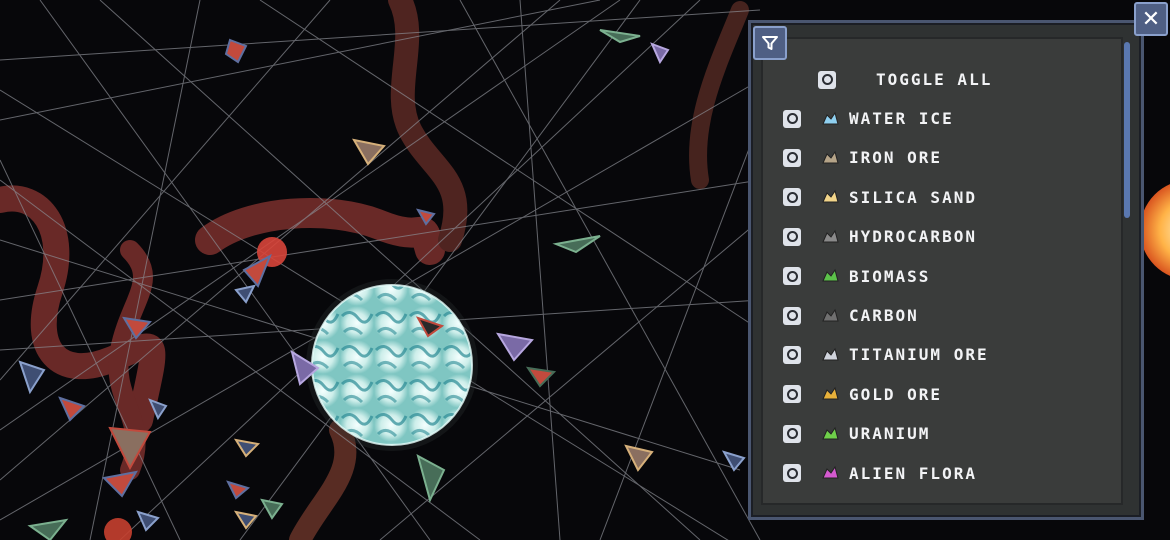 This screenshot has width=1170, height=540. What do you see at coordinates (884, 315) in the screenshot?
I see `resource-label: CARBON` at bounding box center [884, 315].